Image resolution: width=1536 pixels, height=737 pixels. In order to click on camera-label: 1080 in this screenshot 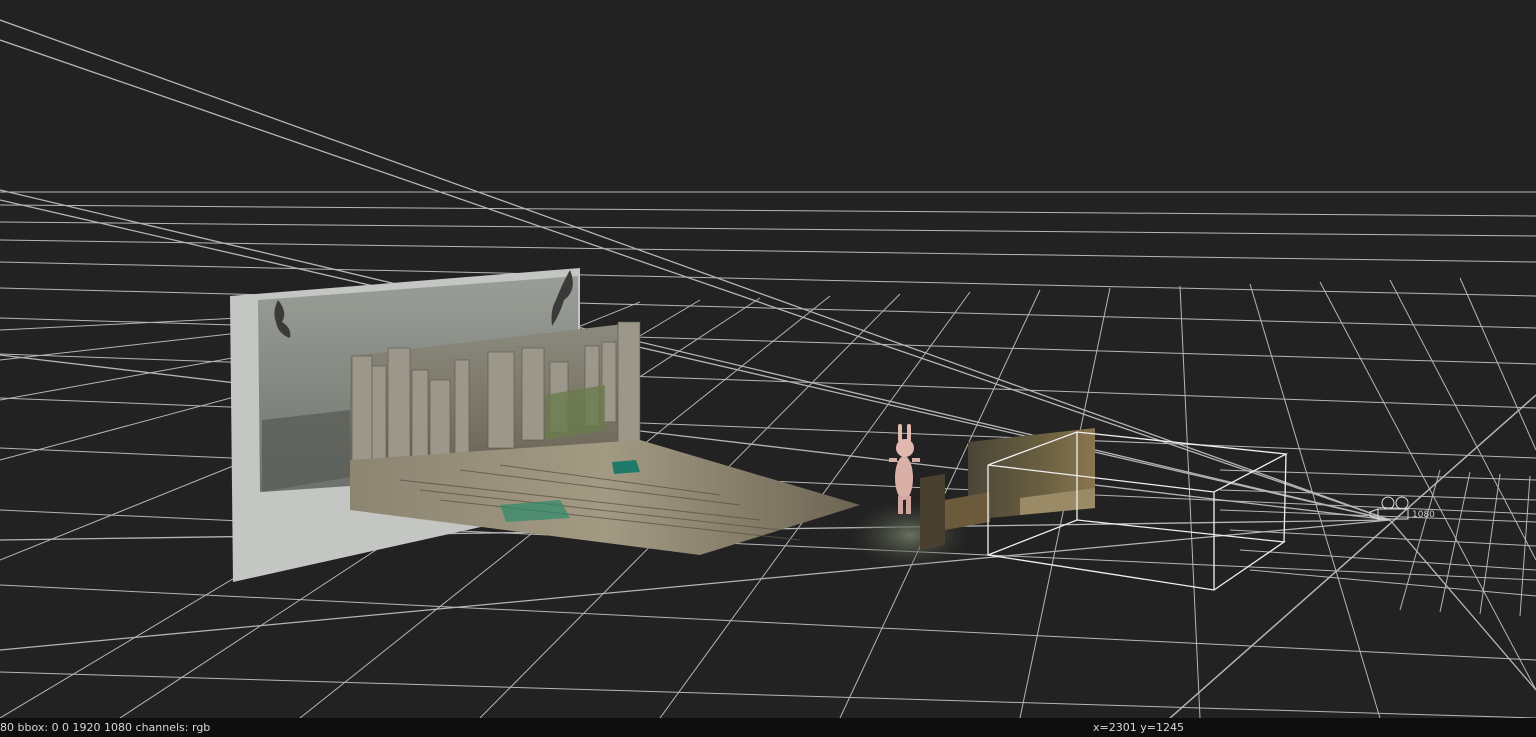, I will do `click(1423, 515)`.